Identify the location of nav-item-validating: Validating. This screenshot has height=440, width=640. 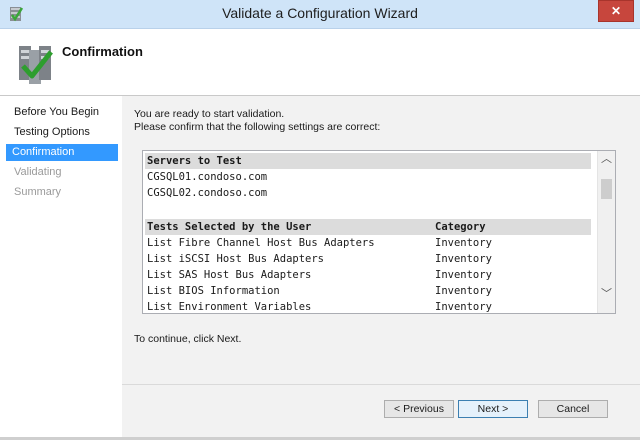
(38, 172).